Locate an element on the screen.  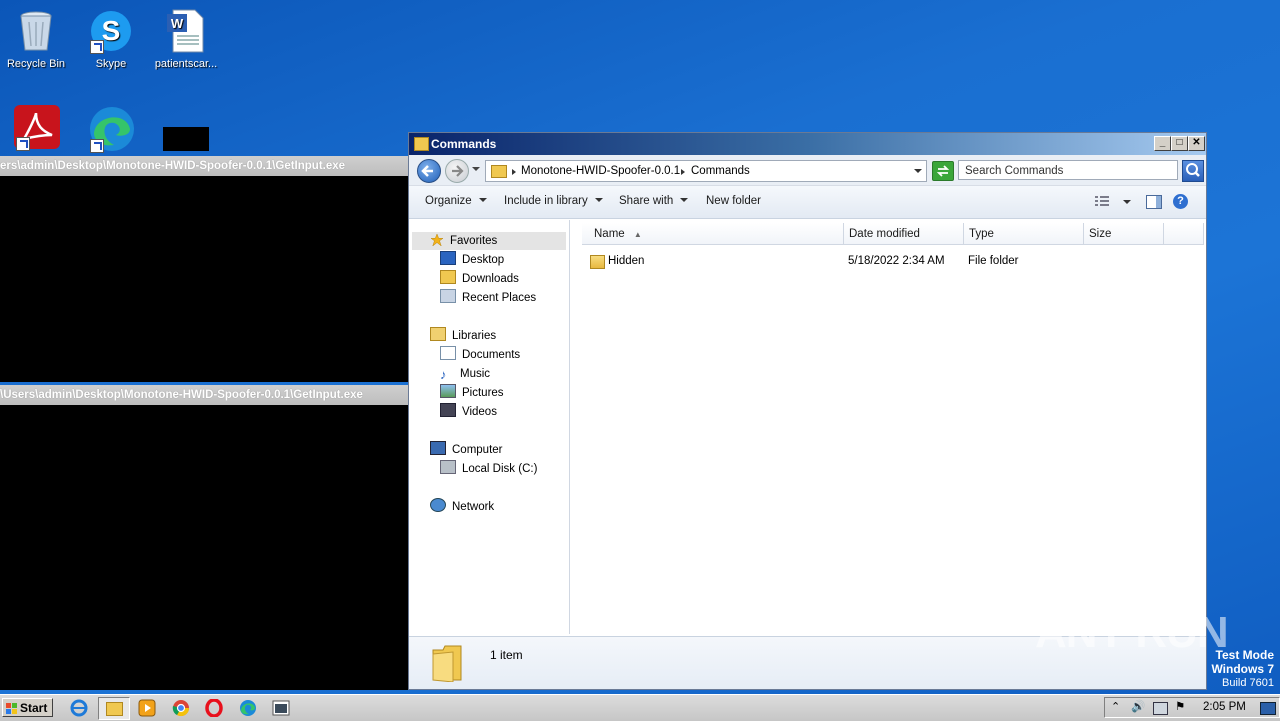
forward-arrow-icon is located at coordinates (458, 171).